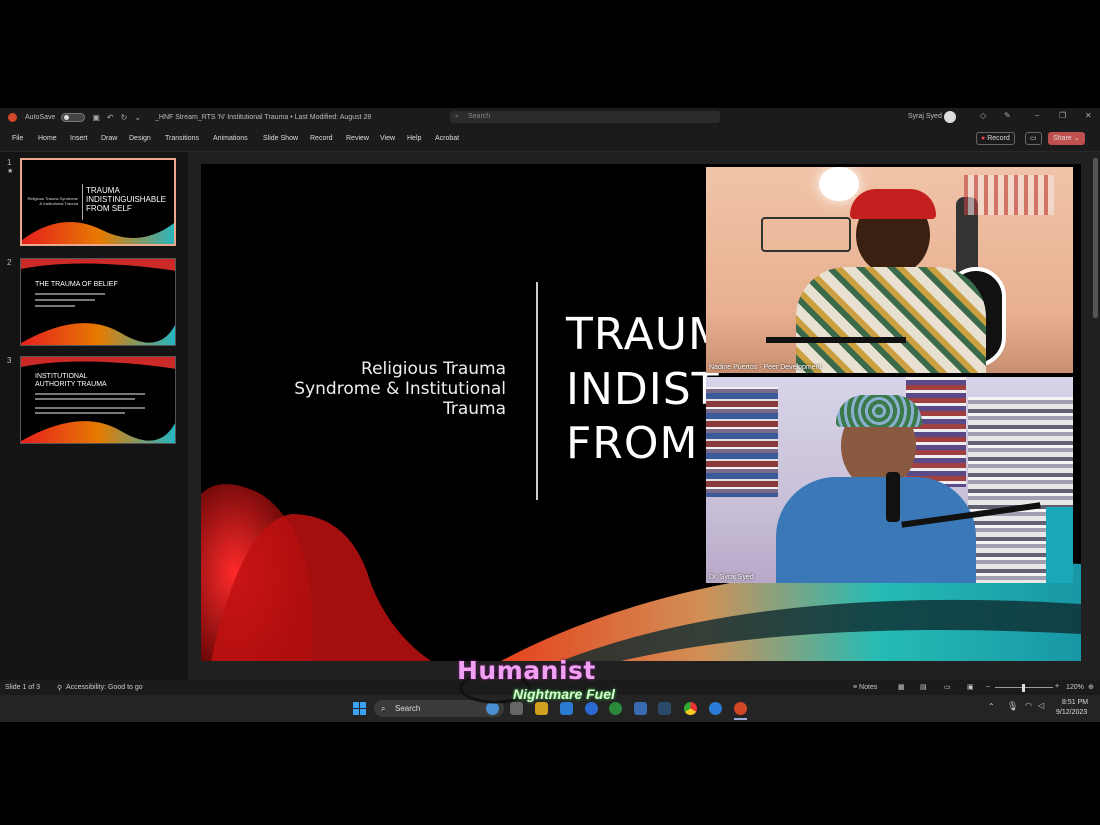 The image size is (1100, 825). I want to click on tab-design: Design, so click(140, 138).